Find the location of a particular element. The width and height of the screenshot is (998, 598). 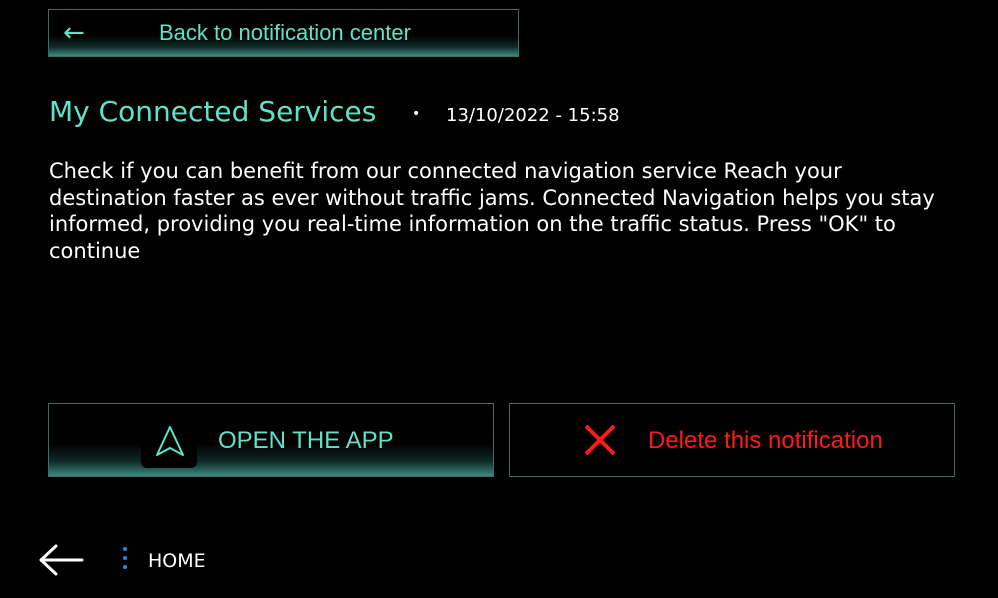

vertical-dots-icon is located at coordinates (125, 560).